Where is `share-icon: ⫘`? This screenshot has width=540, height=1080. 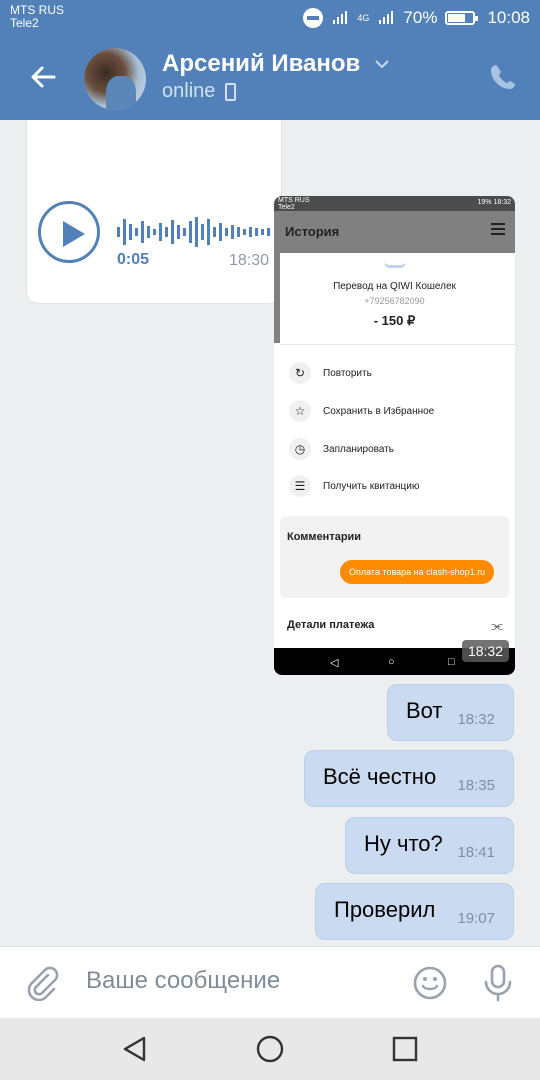
share-icon: ⫘ is located at coordinates (497, 625).